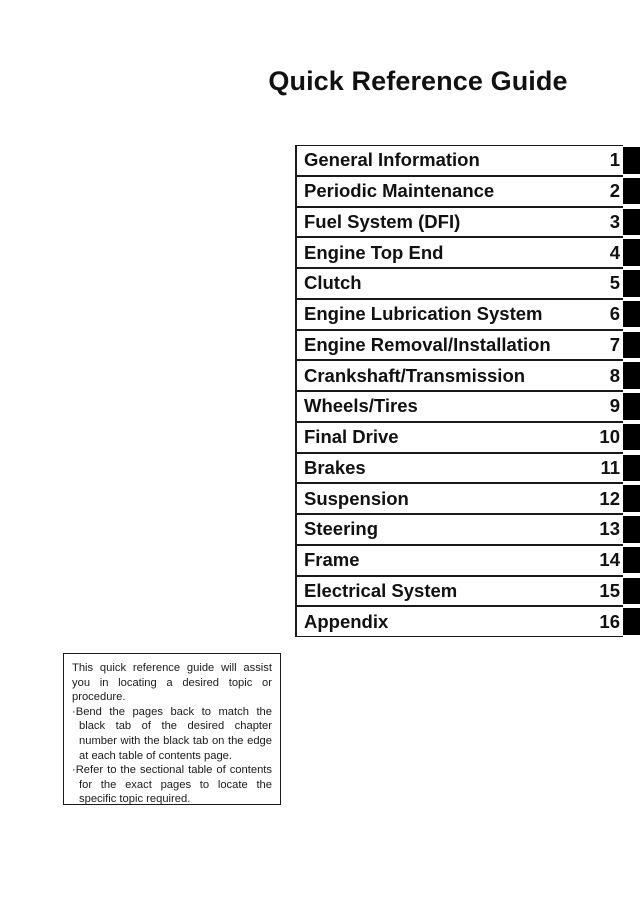  What do you see at coordinates (459, 621) in the screenshot?
I see `chapter-row-body: Appendix 16` at bounding box center [459, 621].